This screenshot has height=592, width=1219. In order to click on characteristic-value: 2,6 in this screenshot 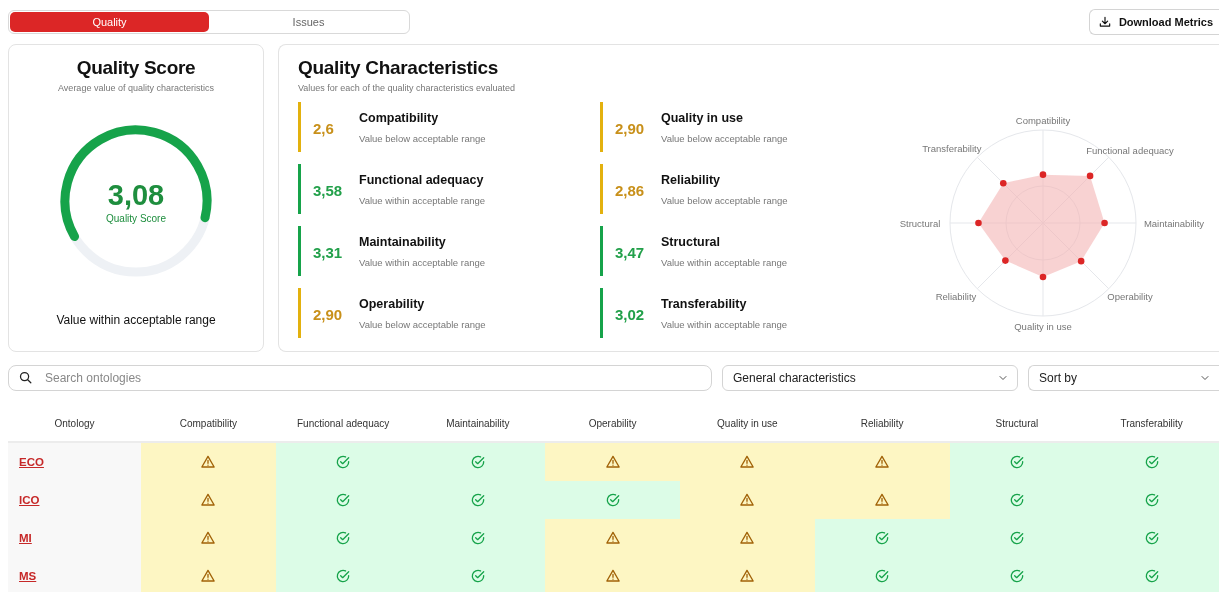, I will do `click(324, 128)`.